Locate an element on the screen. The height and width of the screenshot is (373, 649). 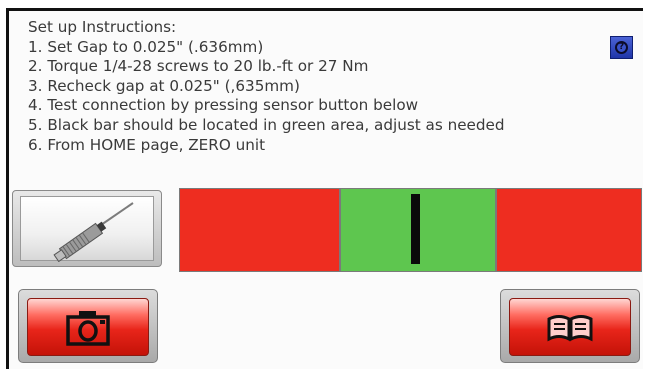
camera-icon is located at coordinates (88, 328).